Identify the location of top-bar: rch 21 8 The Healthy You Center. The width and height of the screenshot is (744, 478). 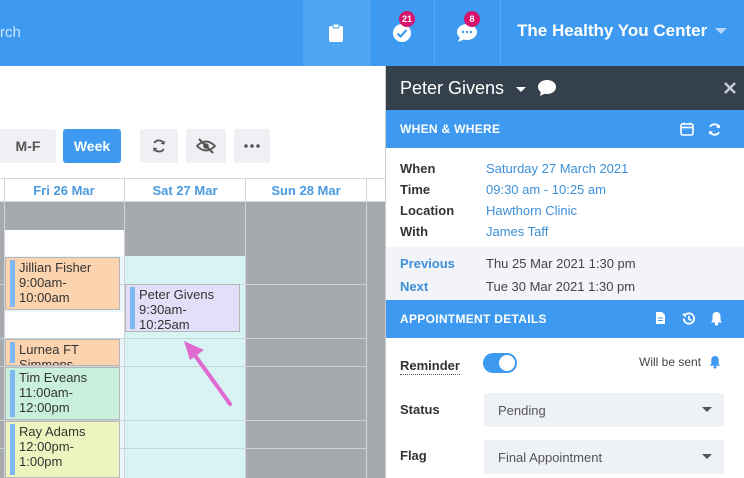
(372, 33).